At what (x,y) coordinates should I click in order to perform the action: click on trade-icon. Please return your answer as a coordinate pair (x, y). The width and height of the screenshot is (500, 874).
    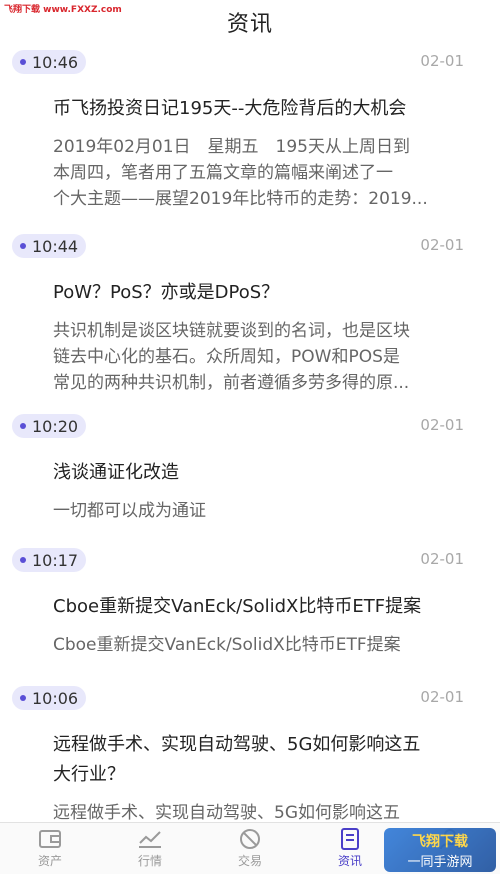
    Looking at the image, I should click on (250, 839).